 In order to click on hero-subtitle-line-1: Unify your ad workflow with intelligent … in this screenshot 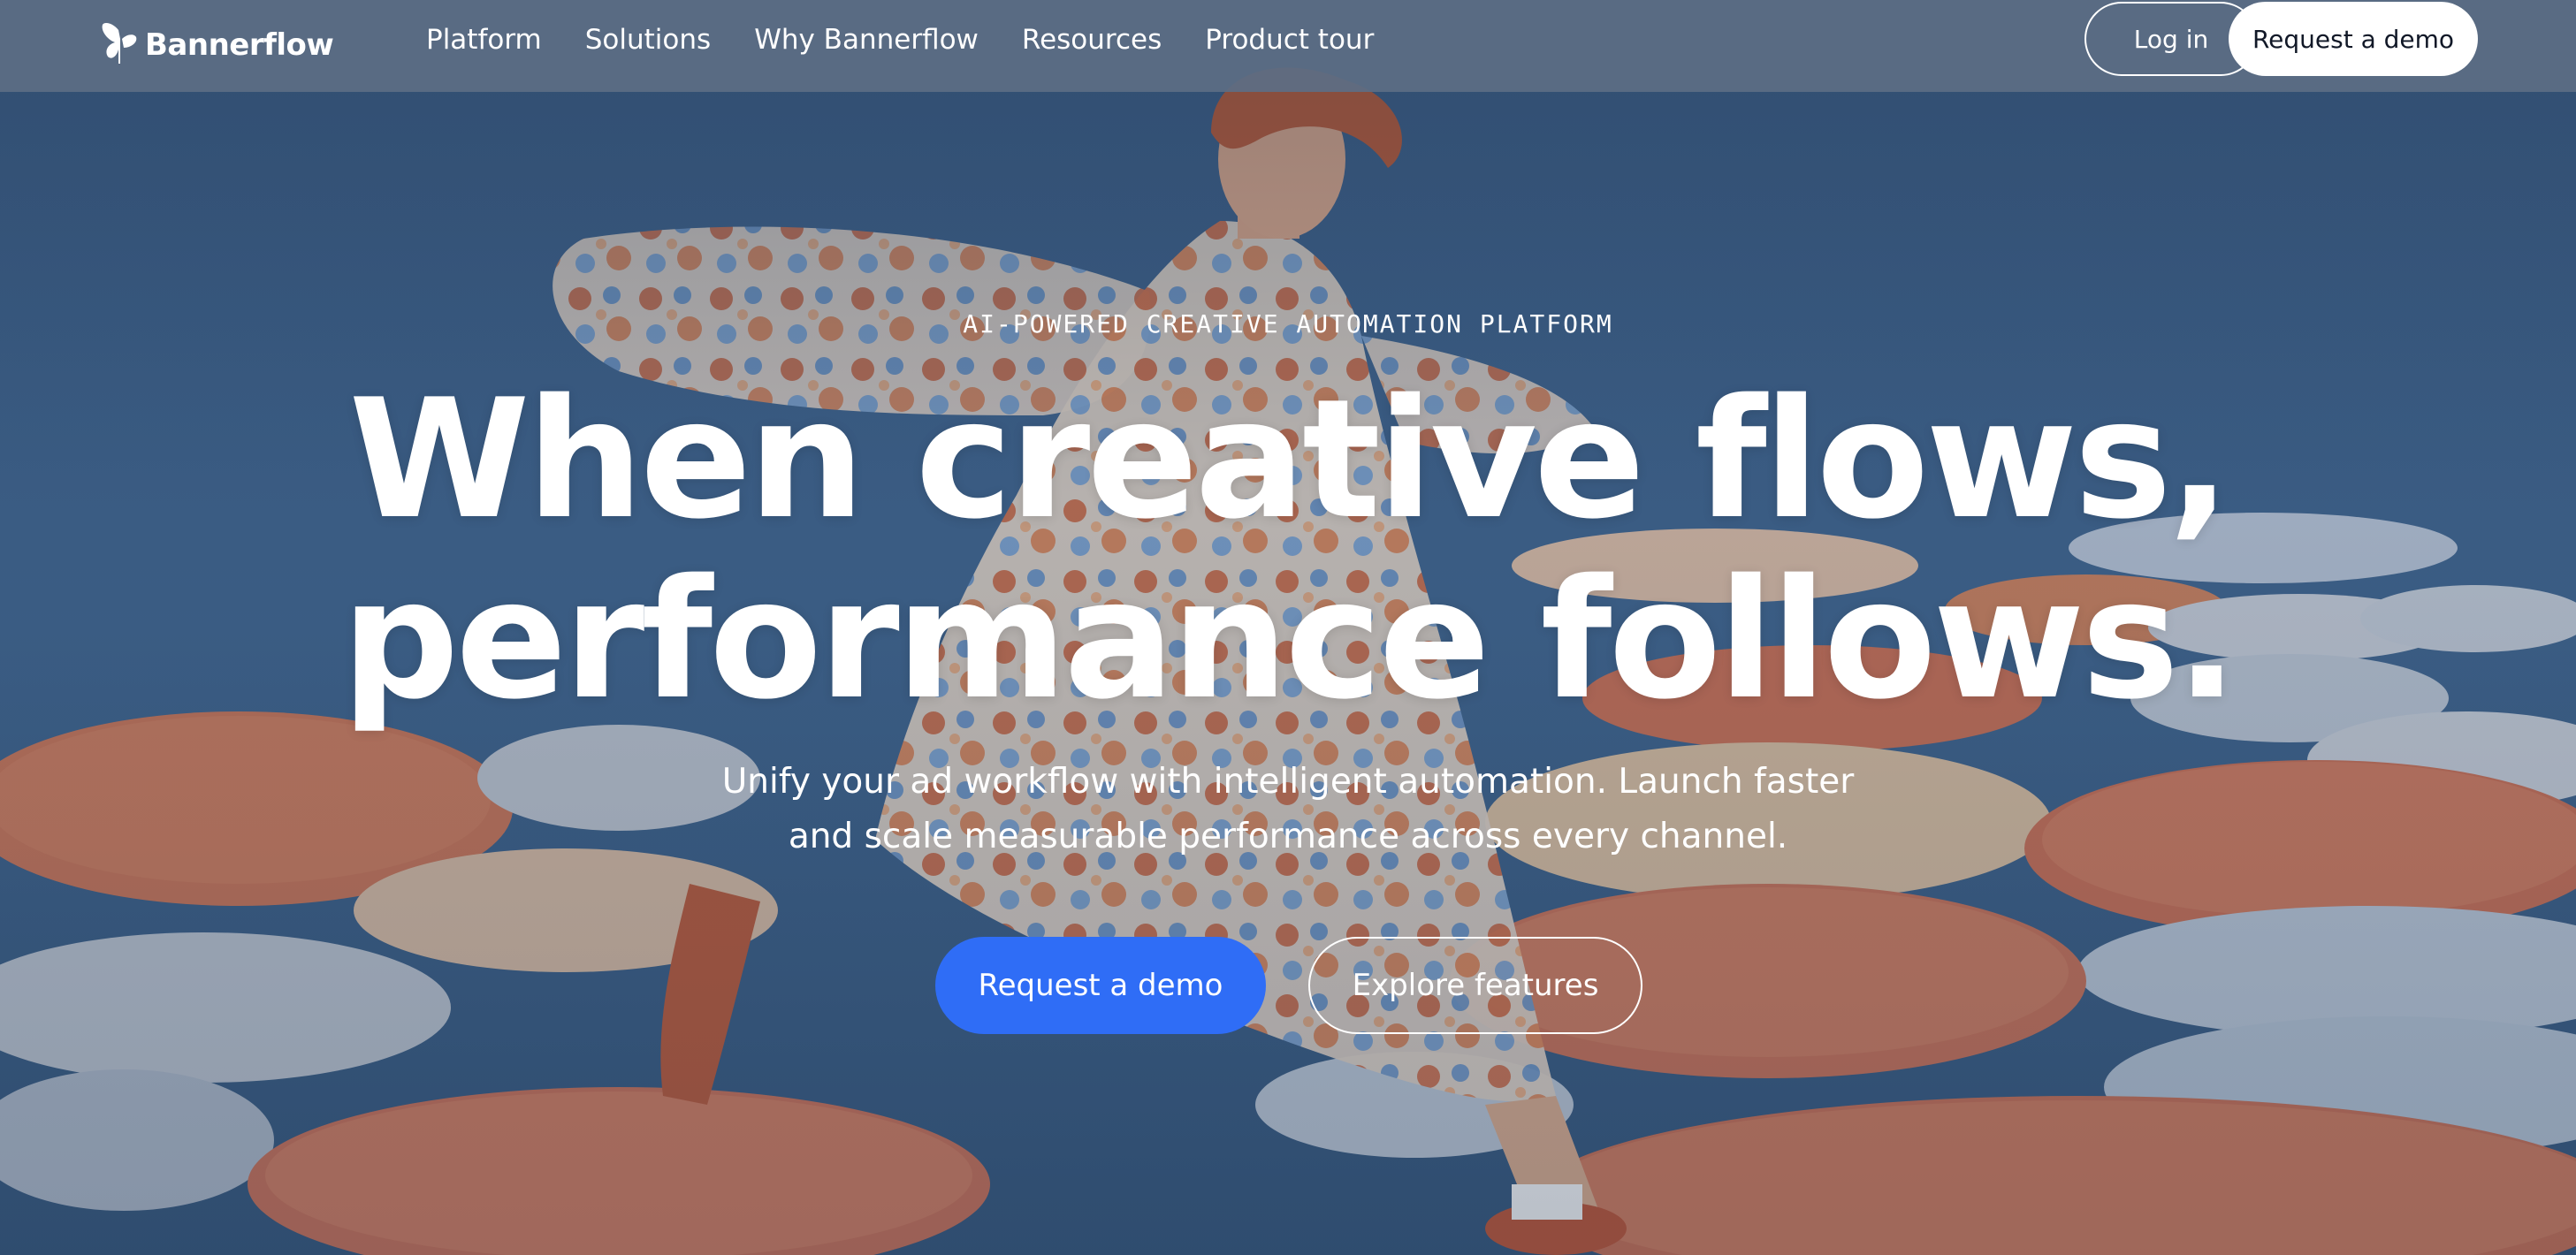, I will do `click(1288, 782)`.